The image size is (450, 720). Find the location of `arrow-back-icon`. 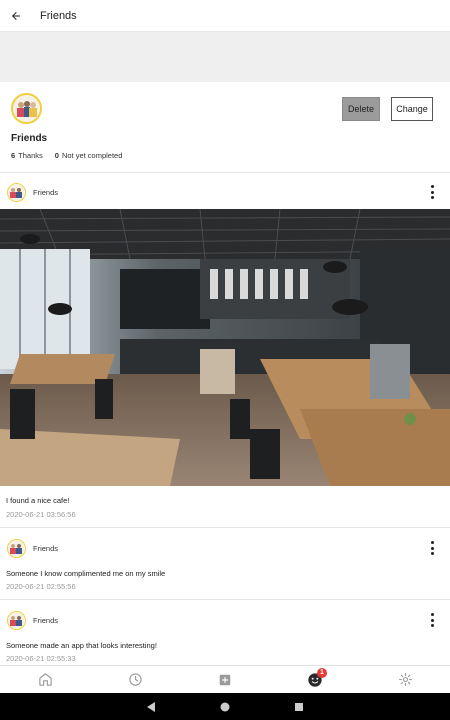

arrow-back-icon is located at coordinates (16, 15).